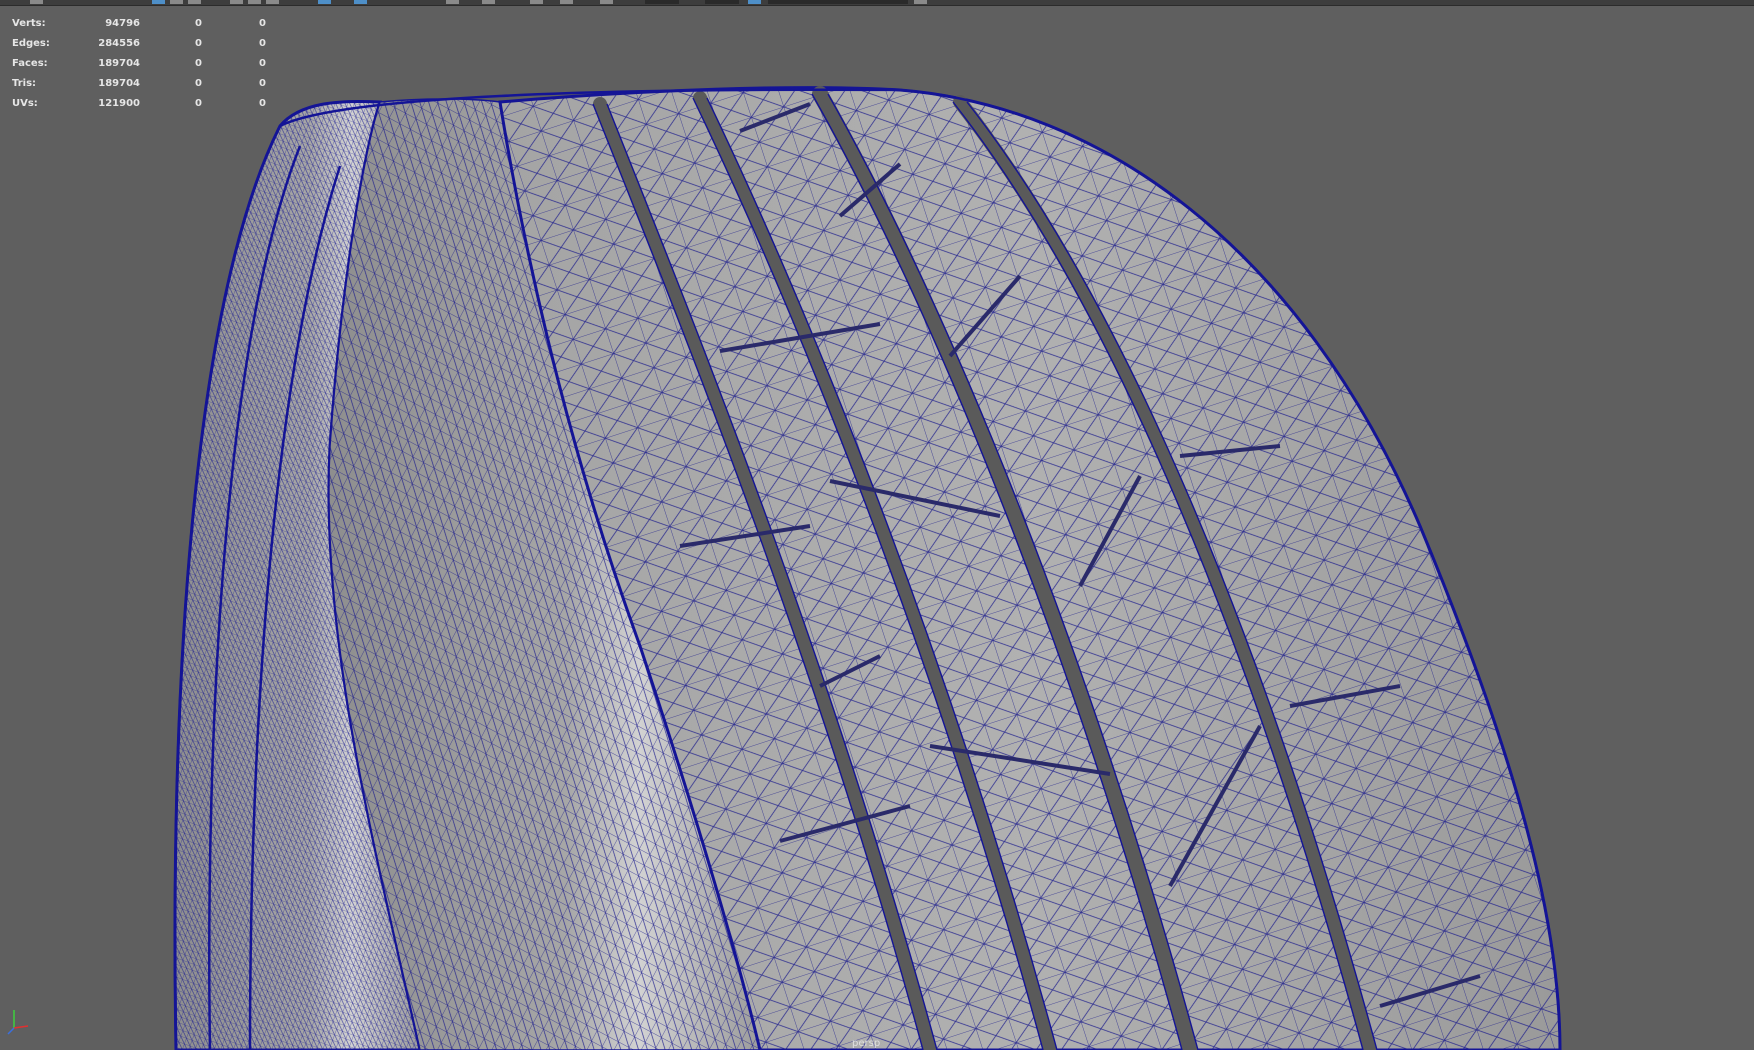 The image size is (1754, 1050). Describe the element at coordinates (722, 2) in the screenshot. I see `gamma-field` at that location.